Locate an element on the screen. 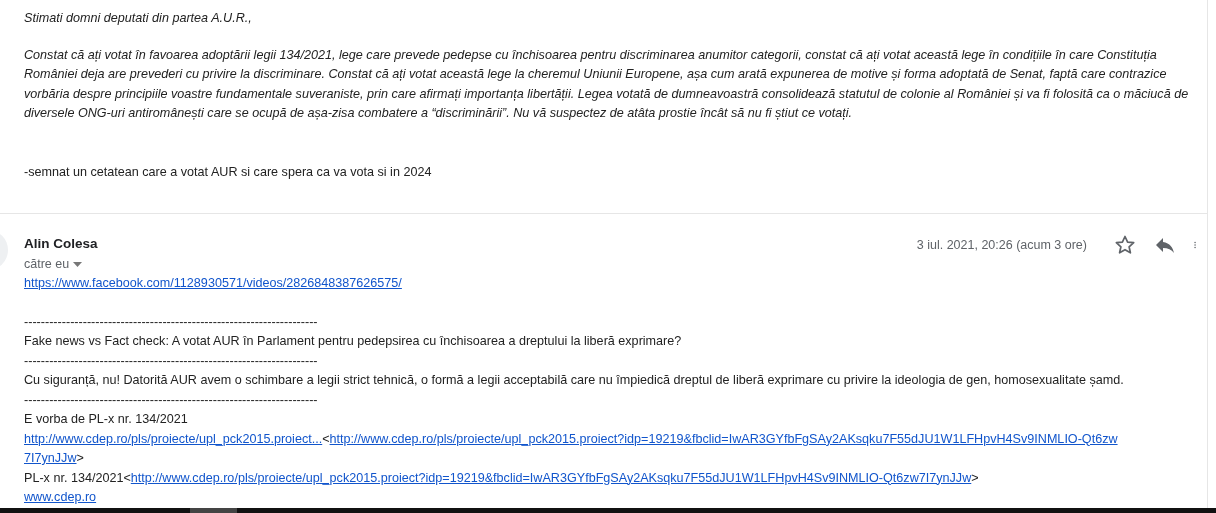 The image size is (1216, 513). link: 7I7ynJJw is located at coordinates (50, 458).